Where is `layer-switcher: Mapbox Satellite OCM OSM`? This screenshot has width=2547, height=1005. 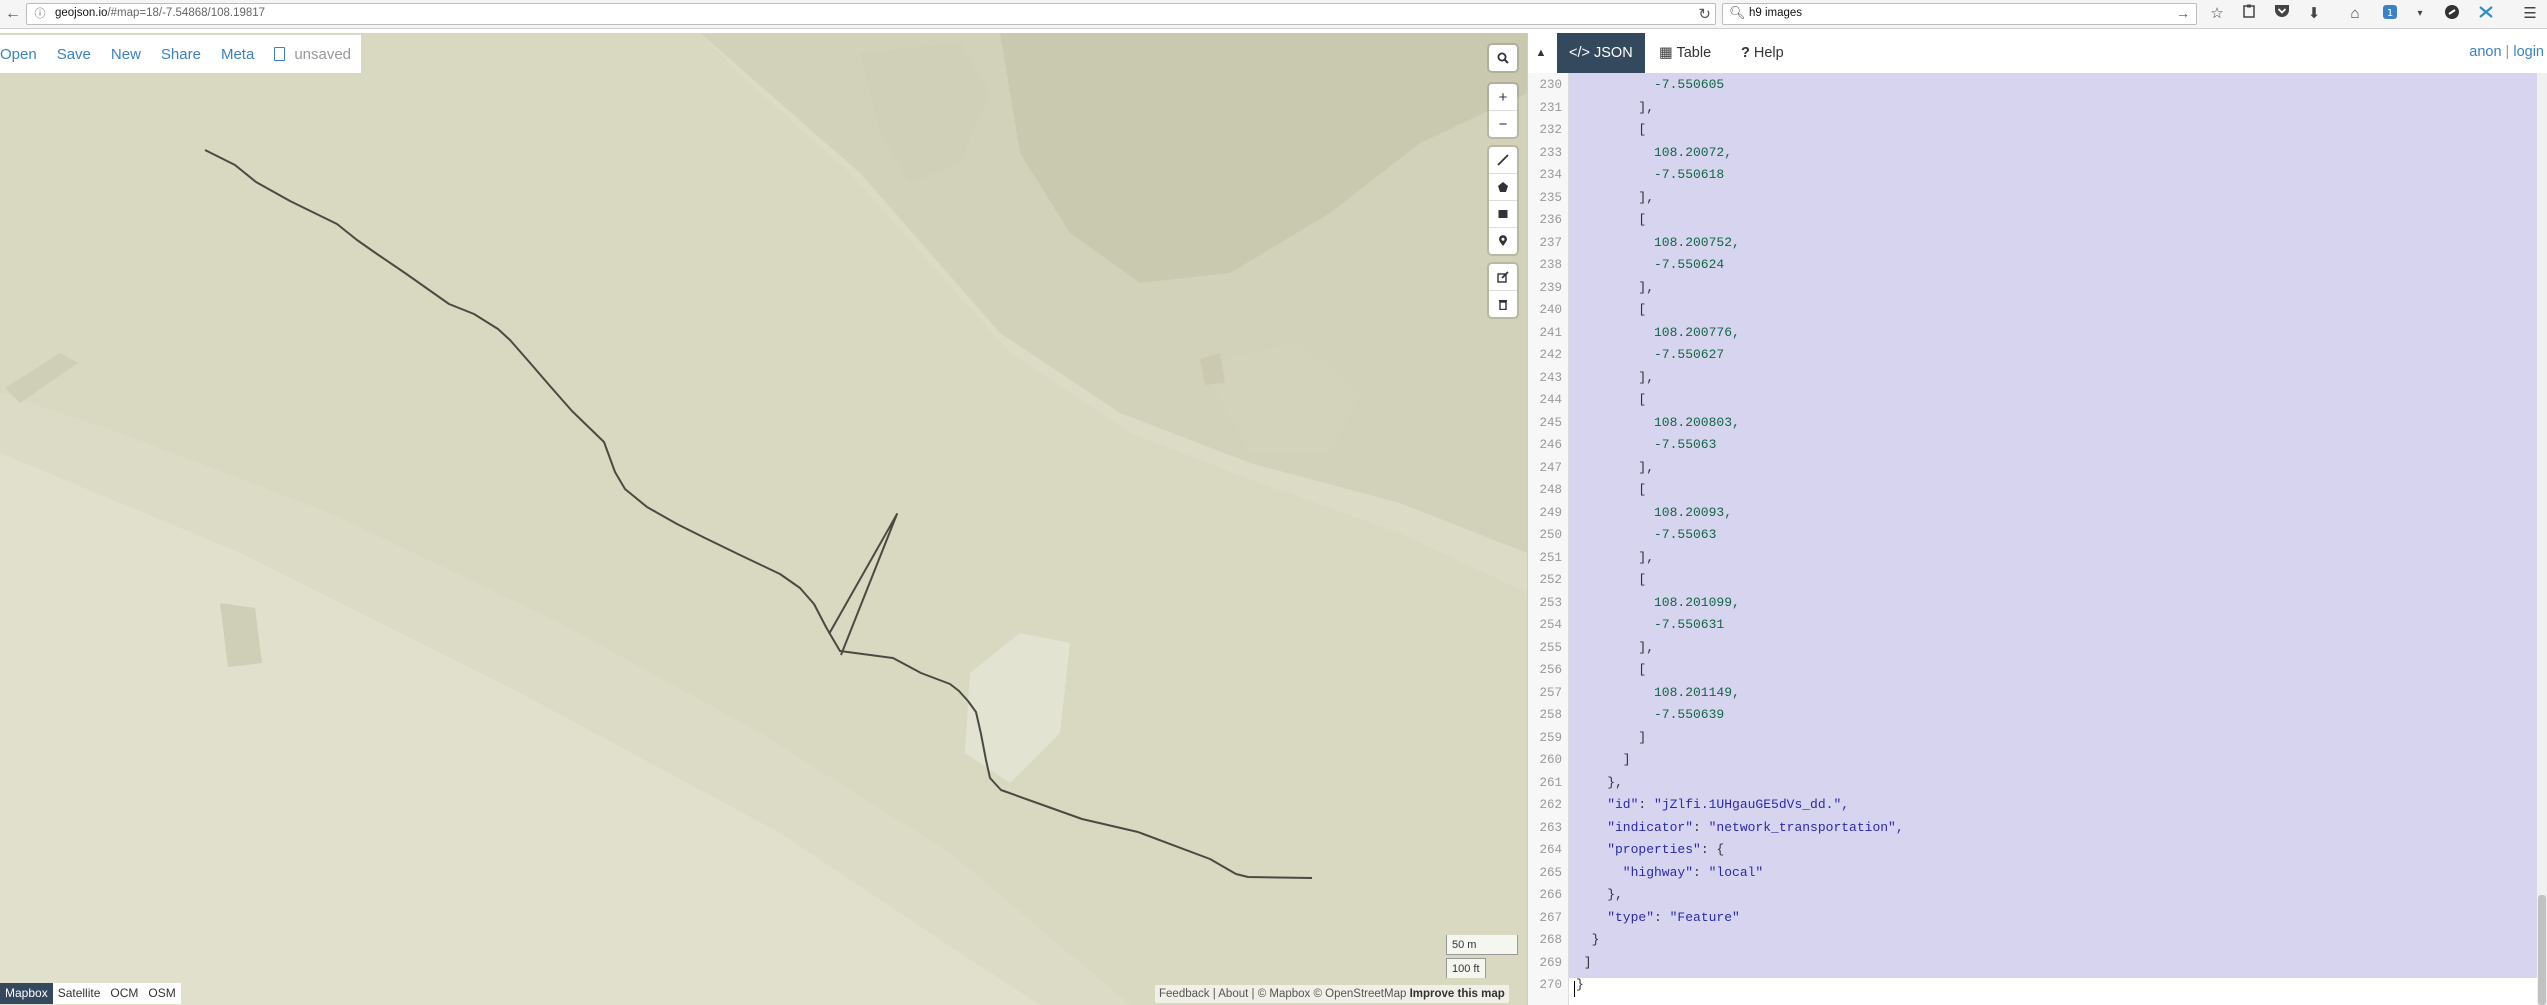 layer-switcher: Mapbox Satellite OCM OSM is located at coordinates (90, 993).